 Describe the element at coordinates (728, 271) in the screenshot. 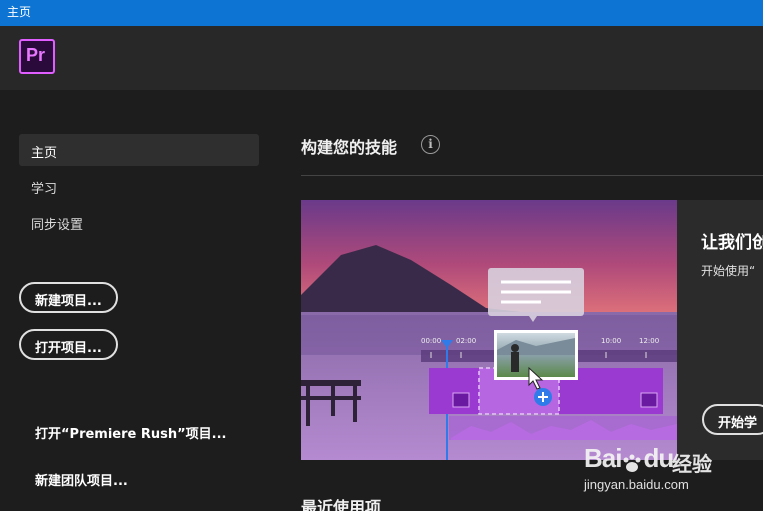

I see `card-subtitle: 开始使用“` at that location.